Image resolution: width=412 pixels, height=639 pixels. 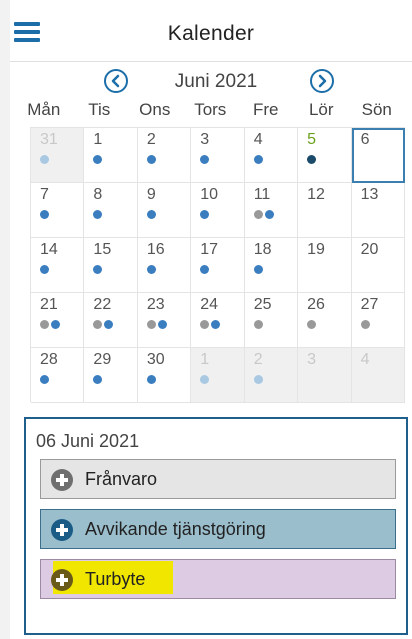 I want to click on day-cell: 19, so click(x=325, y=265).